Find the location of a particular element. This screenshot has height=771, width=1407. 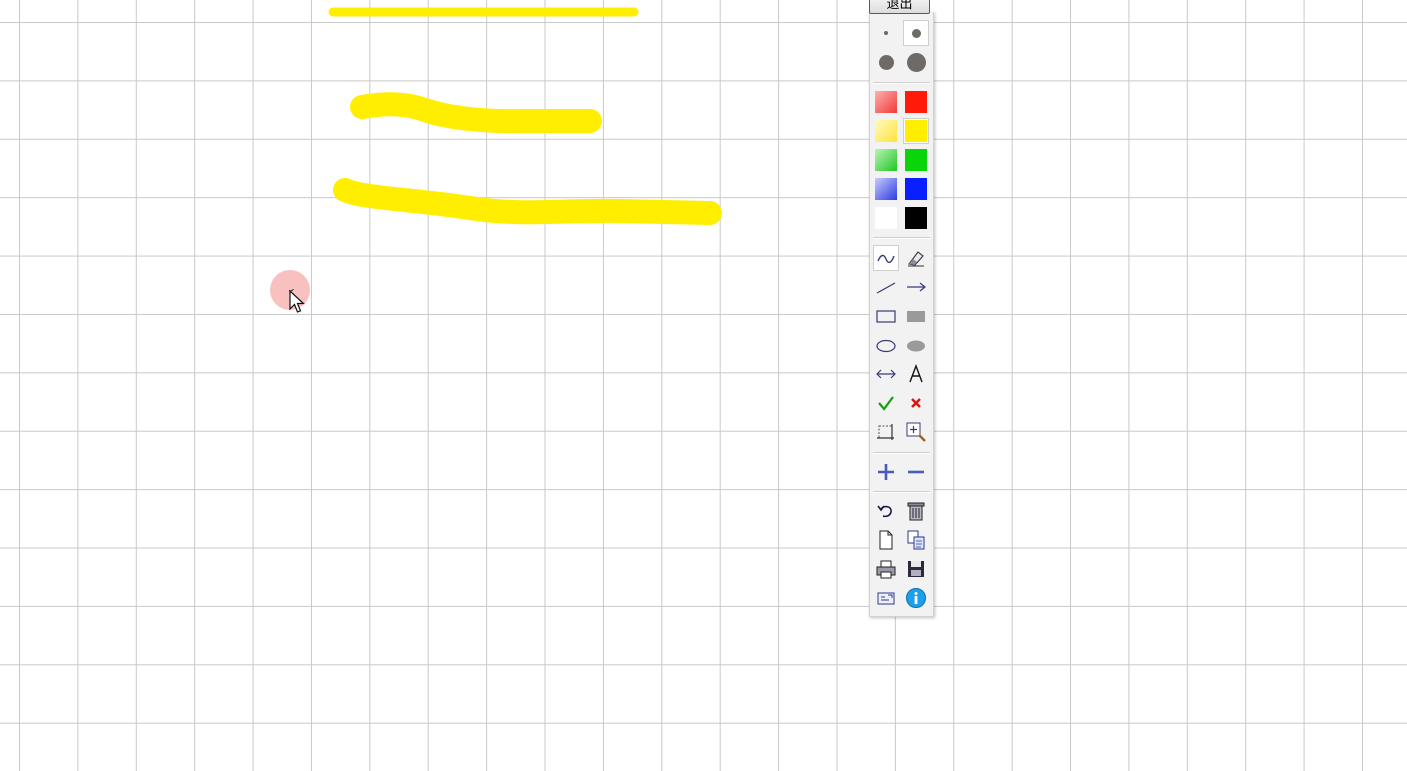

check-mark-button is located at coordinates (886, 403).